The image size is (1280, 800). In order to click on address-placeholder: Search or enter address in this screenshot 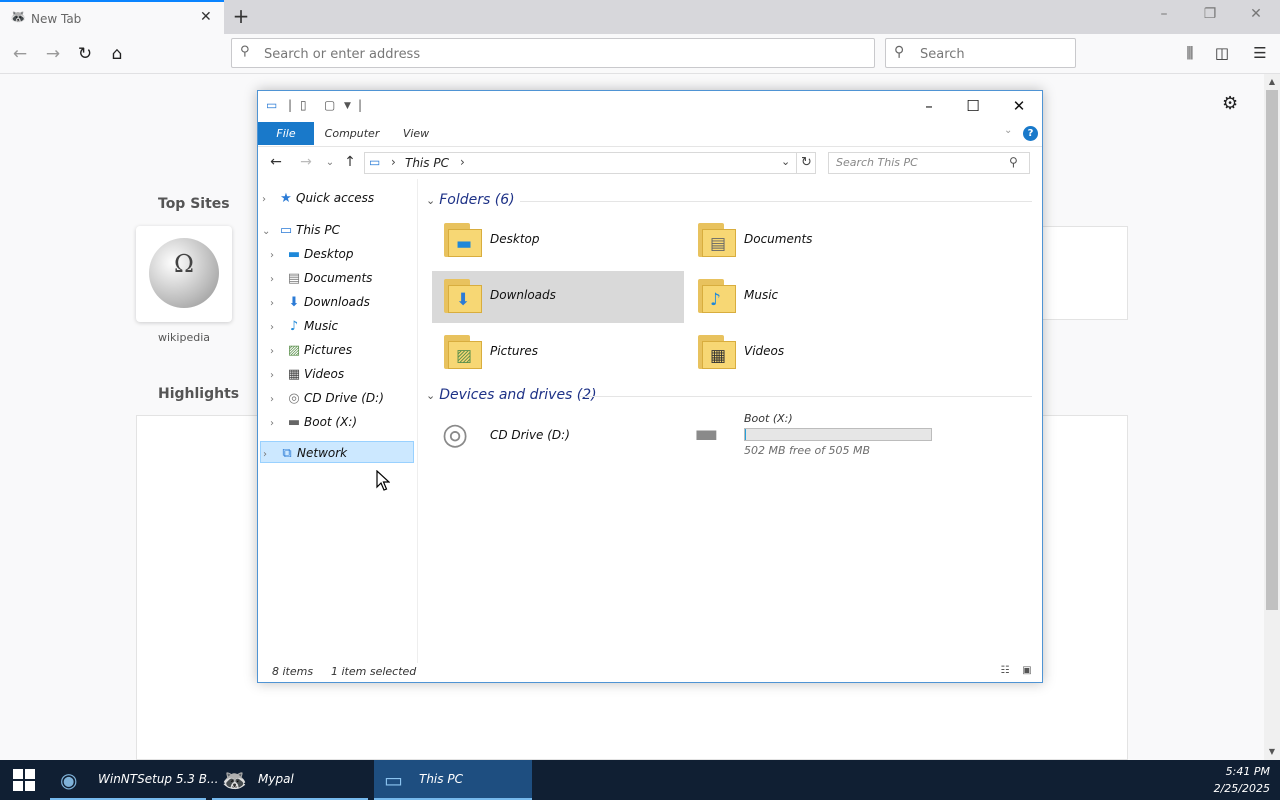, I will do `click(342, 54)`.